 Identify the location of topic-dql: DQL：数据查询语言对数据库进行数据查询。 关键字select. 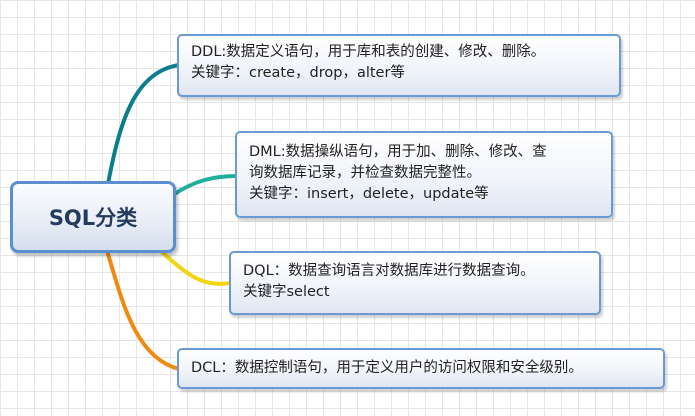
(415, 283).